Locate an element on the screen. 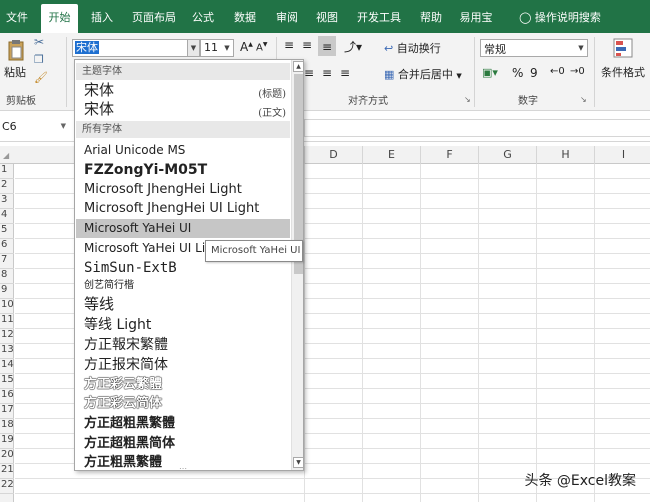 The height and width of the screenshot is (502, 650). conditional-format-icon is located at coordinates (624, 49).